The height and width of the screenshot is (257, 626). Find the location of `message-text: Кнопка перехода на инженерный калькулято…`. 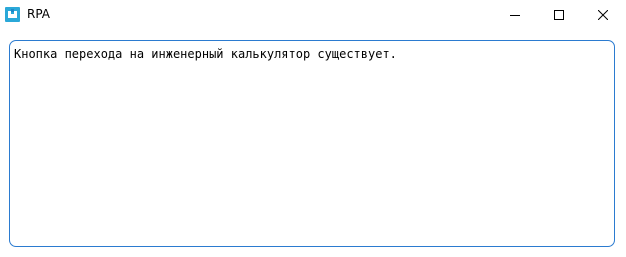

message-text: Кнопка перехода на инженерный калькулято… is located at coordinates (205, 54).